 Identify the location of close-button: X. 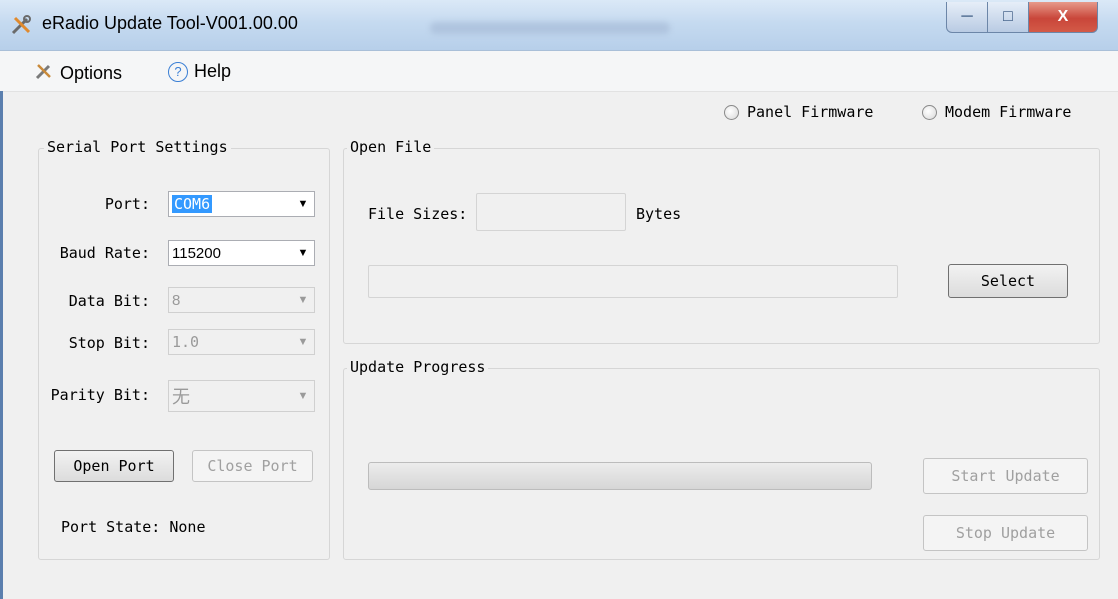
(1063, 17).